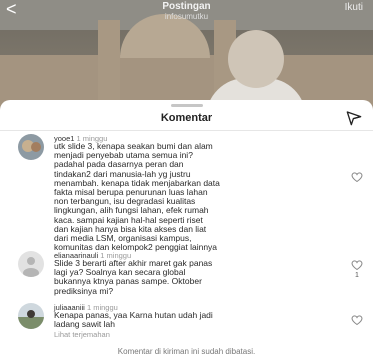 The height and width of the screenshot is (357, 373). Describe the element at coordinates (354, 118) in the screenshot. I see `send-icon` at that location.